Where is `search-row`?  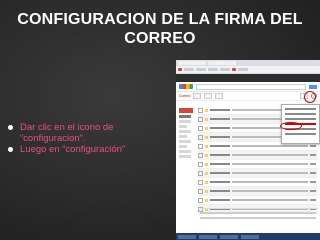
search-row is located at coordinates (248, 87).